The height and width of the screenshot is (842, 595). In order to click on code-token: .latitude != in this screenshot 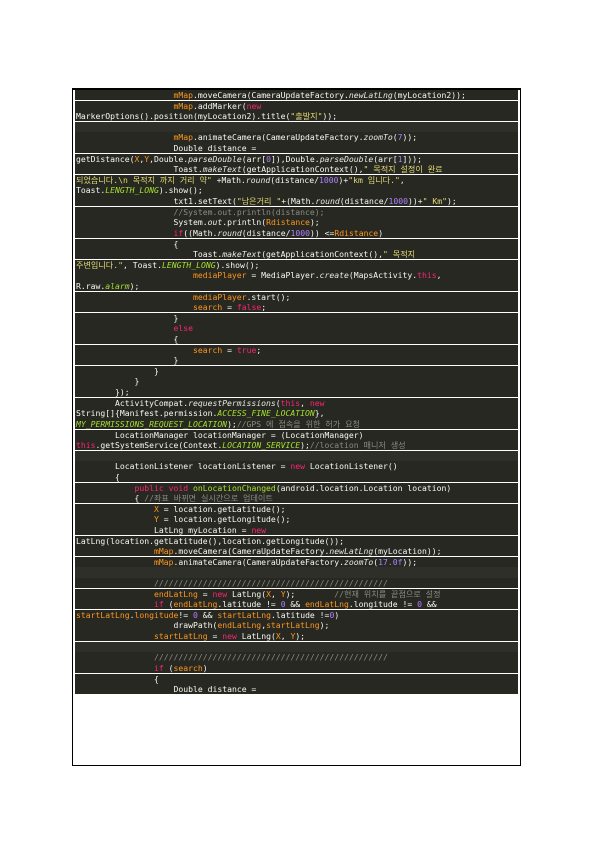, I will do `click(249, 604)`.